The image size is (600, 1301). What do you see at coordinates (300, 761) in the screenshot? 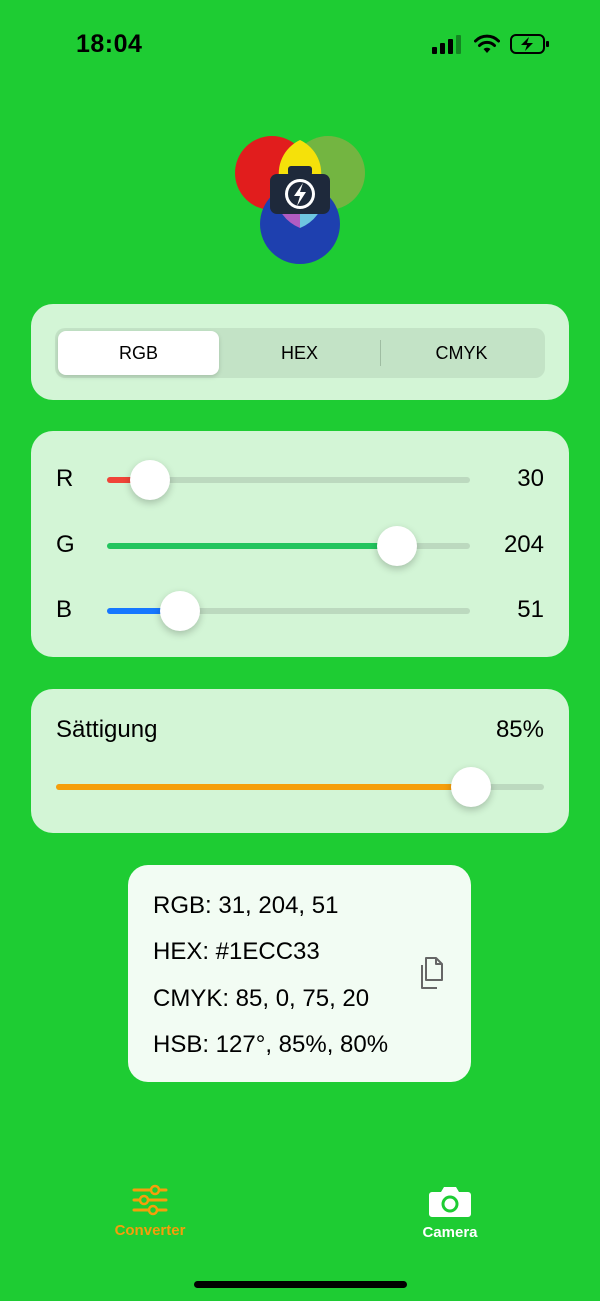
I see `saturation-card: Sättigung 85%` at bounding box center [300, 761].